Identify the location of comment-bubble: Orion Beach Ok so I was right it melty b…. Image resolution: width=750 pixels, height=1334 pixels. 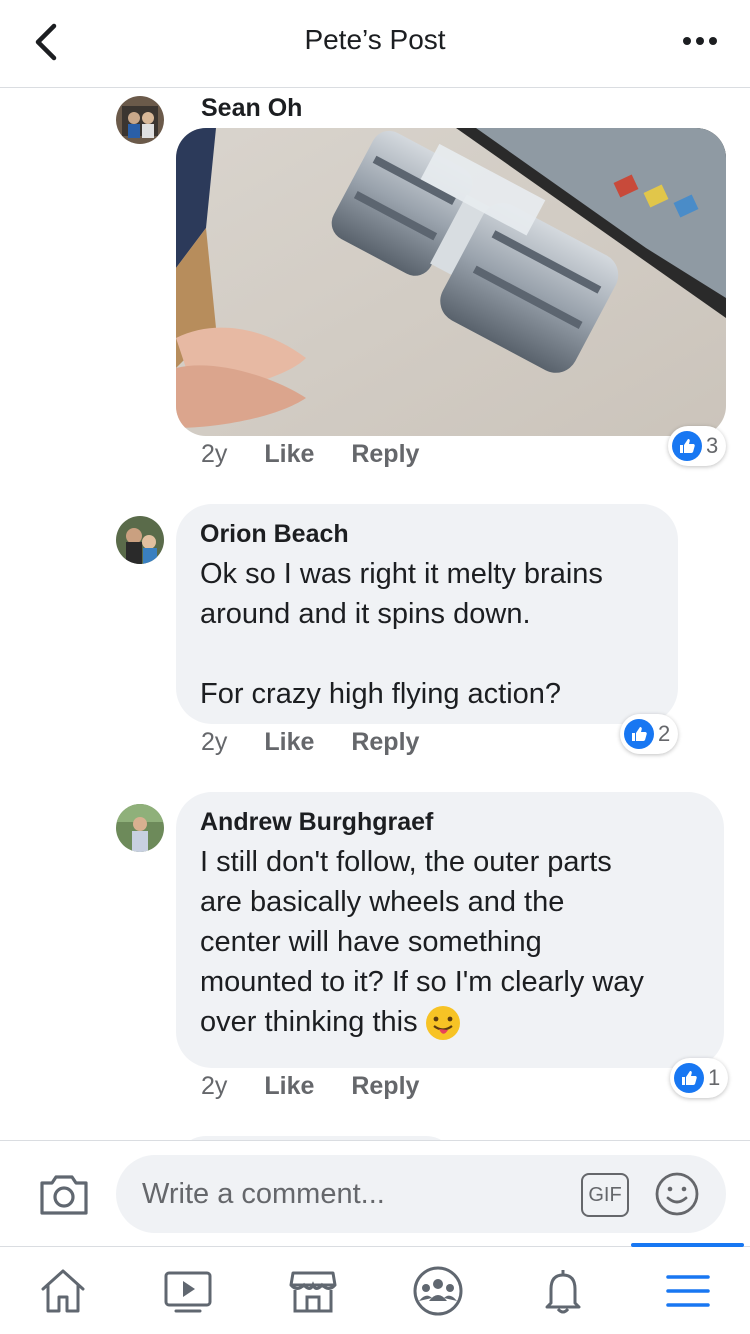
(427, 614).